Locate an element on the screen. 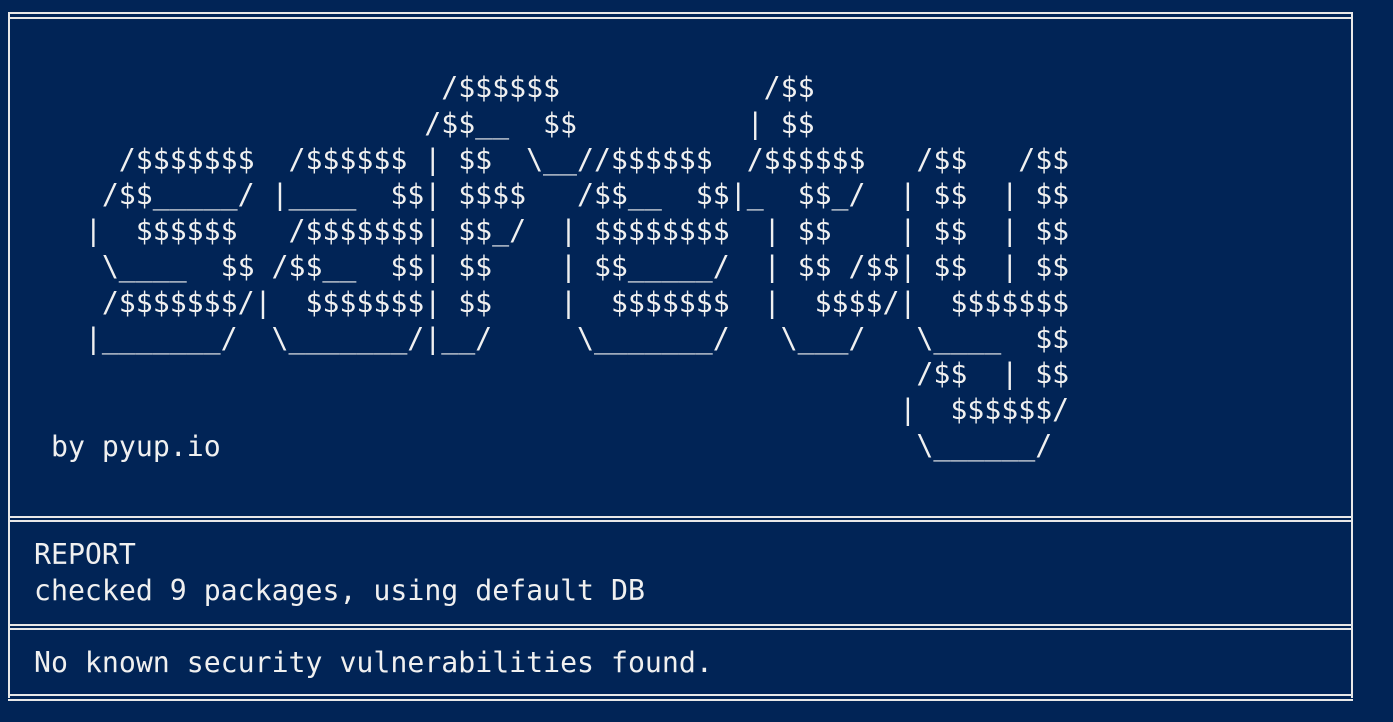 The image size is (1393, 722). separator-banner-report-a is located at coordinates (680, 517).